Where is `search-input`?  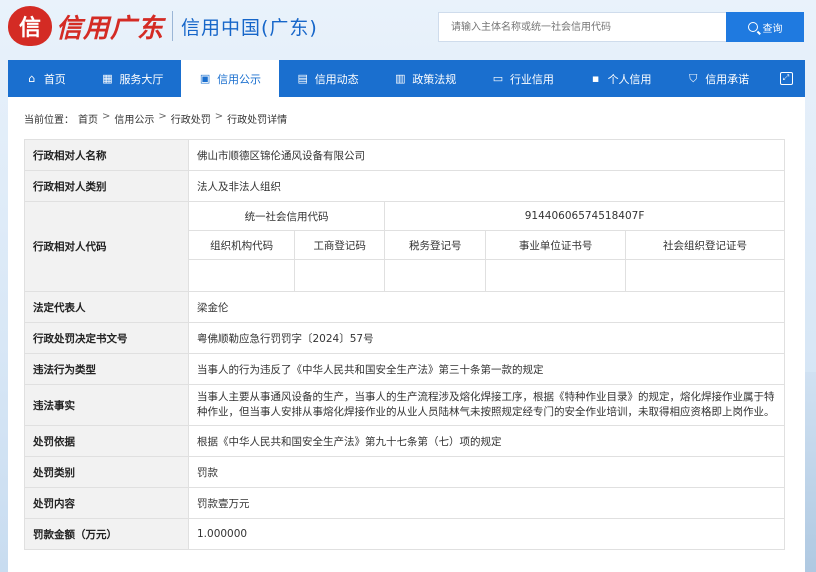 search-input is located at coordinates (582, 27).